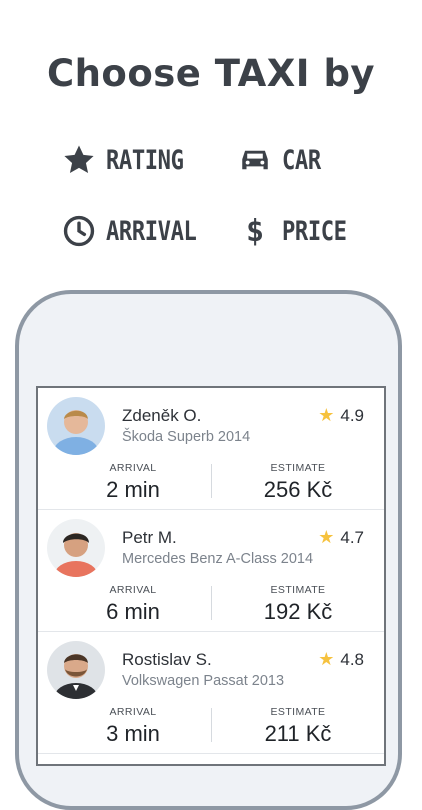 Image resolution: width=422 pixels, height=810 pixels. What do you see at coordinates (186, 437) in the screenshot?
I see `driver-car: Škoda Superb 2014` at bounding box center [186, 437].